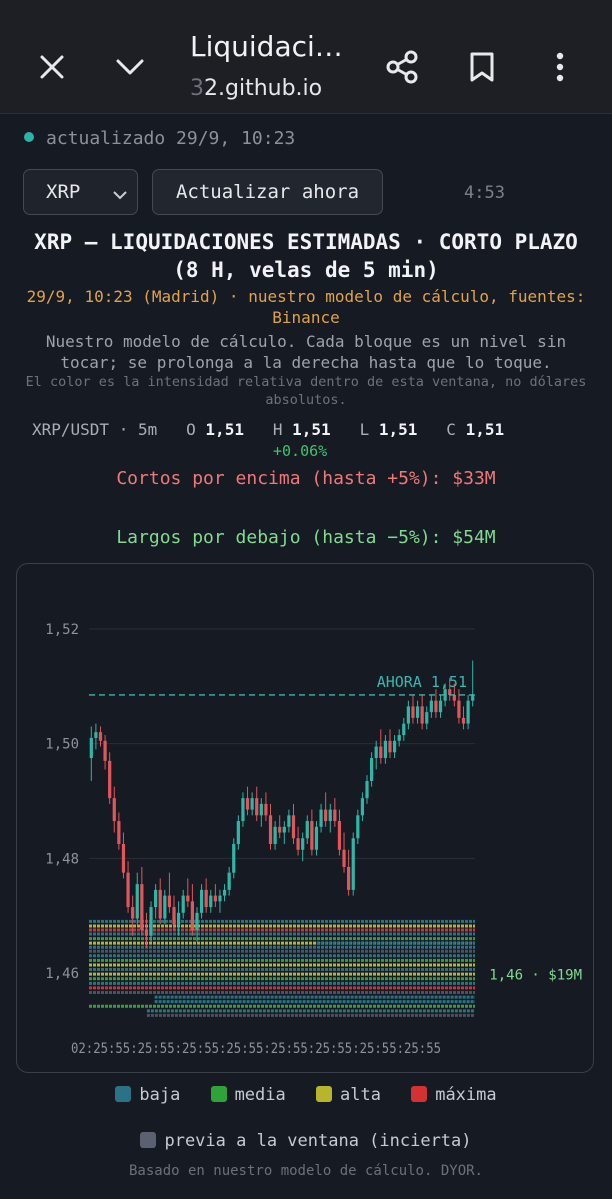 This screenshot has width=612, height=1199. I want to click on refresh-countdown: 4:53, so click(484, 193).